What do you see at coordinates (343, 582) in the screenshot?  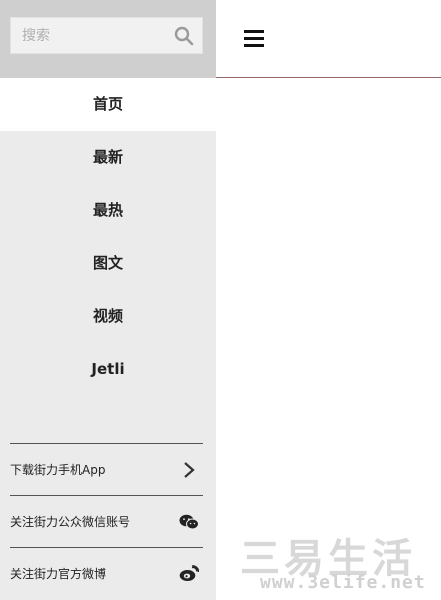 I see `watermark-url: www.3elife.net` at bounding box center [343, 582].